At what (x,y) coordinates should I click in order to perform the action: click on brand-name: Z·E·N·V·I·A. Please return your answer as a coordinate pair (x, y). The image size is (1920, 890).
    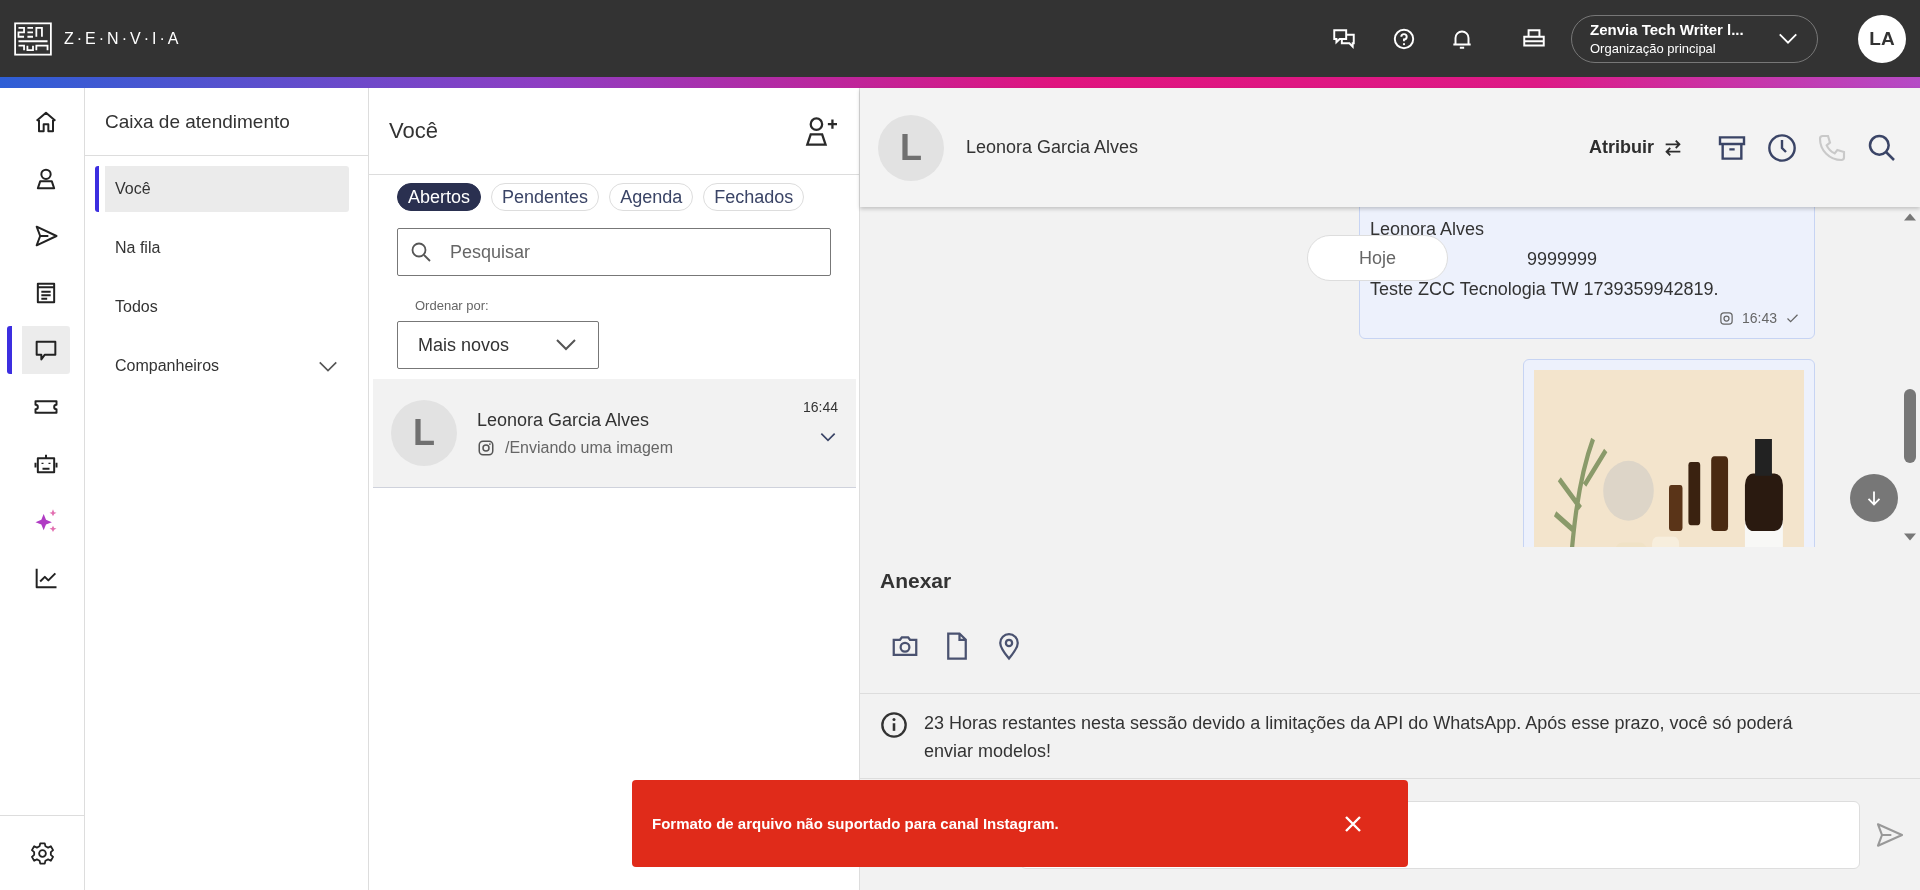
    Looking at the image, I should click on (123, 38).